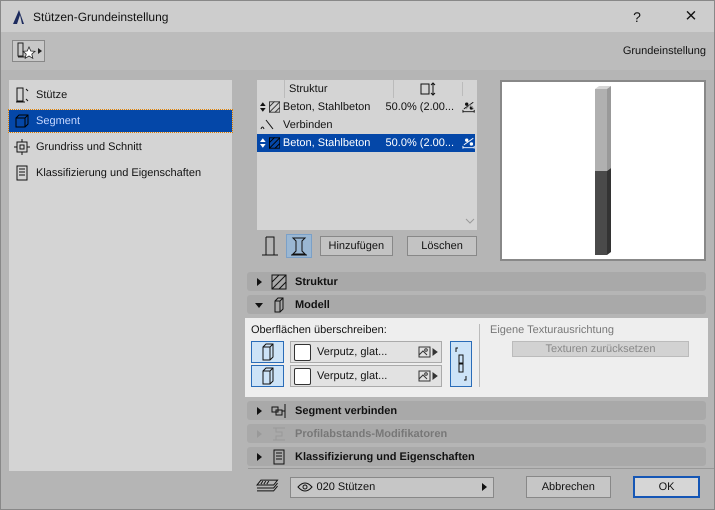 This screenshot has height=510, width=715. What do you see at coordinates (484, 487) in the screenshot?
I see `caret-icon` at bounding box center [484, 487].